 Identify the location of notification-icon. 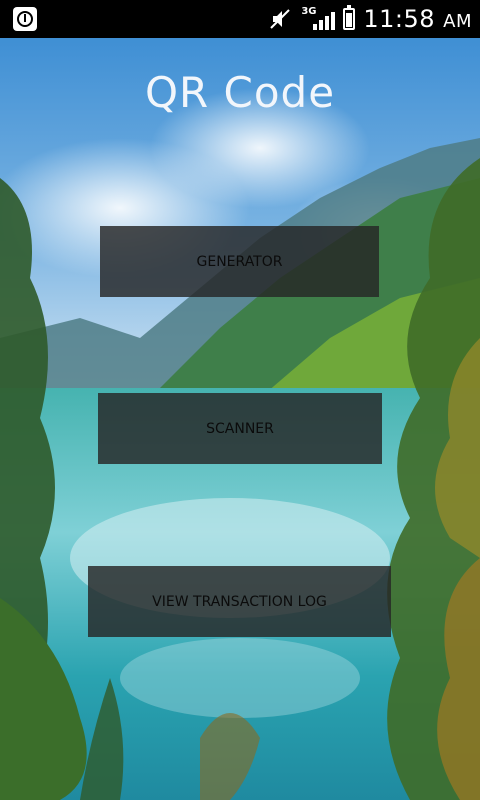
(25, 19).